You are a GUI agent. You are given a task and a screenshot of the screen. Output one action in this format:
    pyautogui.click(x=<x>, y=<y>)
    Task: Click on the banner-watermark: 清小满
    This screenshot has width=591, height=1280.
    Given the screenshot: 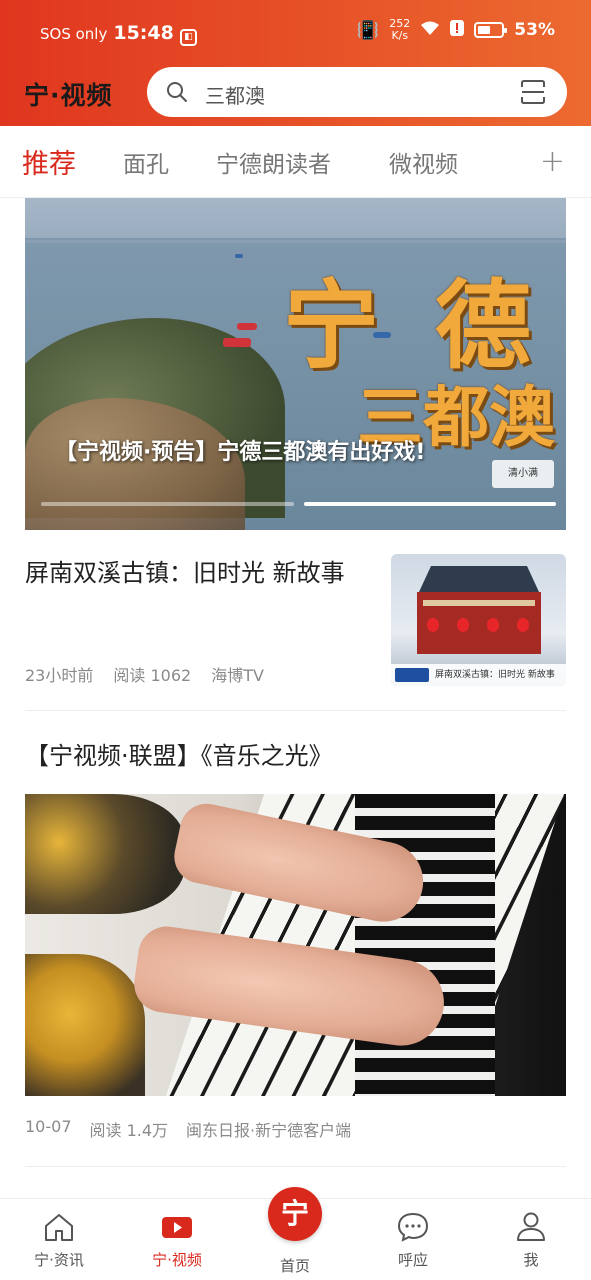 What is the action you would take?
    pyautogui.click(x=523, y=474)
    